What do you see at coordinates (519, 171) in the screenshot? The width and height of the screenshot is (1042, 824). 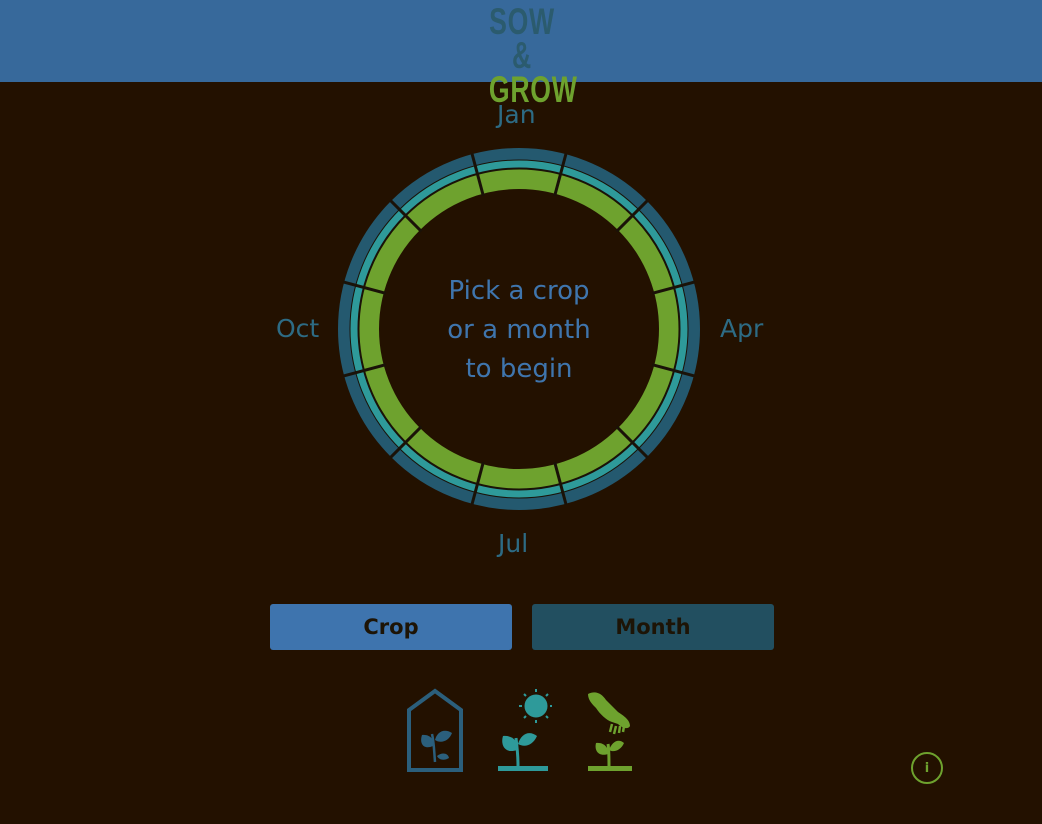 I see `month-segment-jan` at bounding box center [519, 171].